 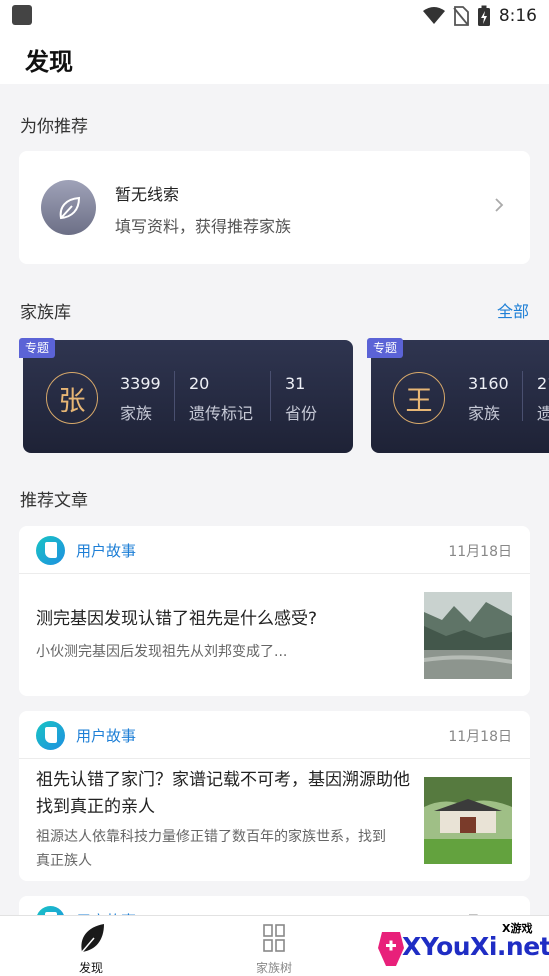 What do you see at coordinates (90, 968) in the screenshot?
I see `tab-discover-label: 发现` at bounding box center [90, 968].